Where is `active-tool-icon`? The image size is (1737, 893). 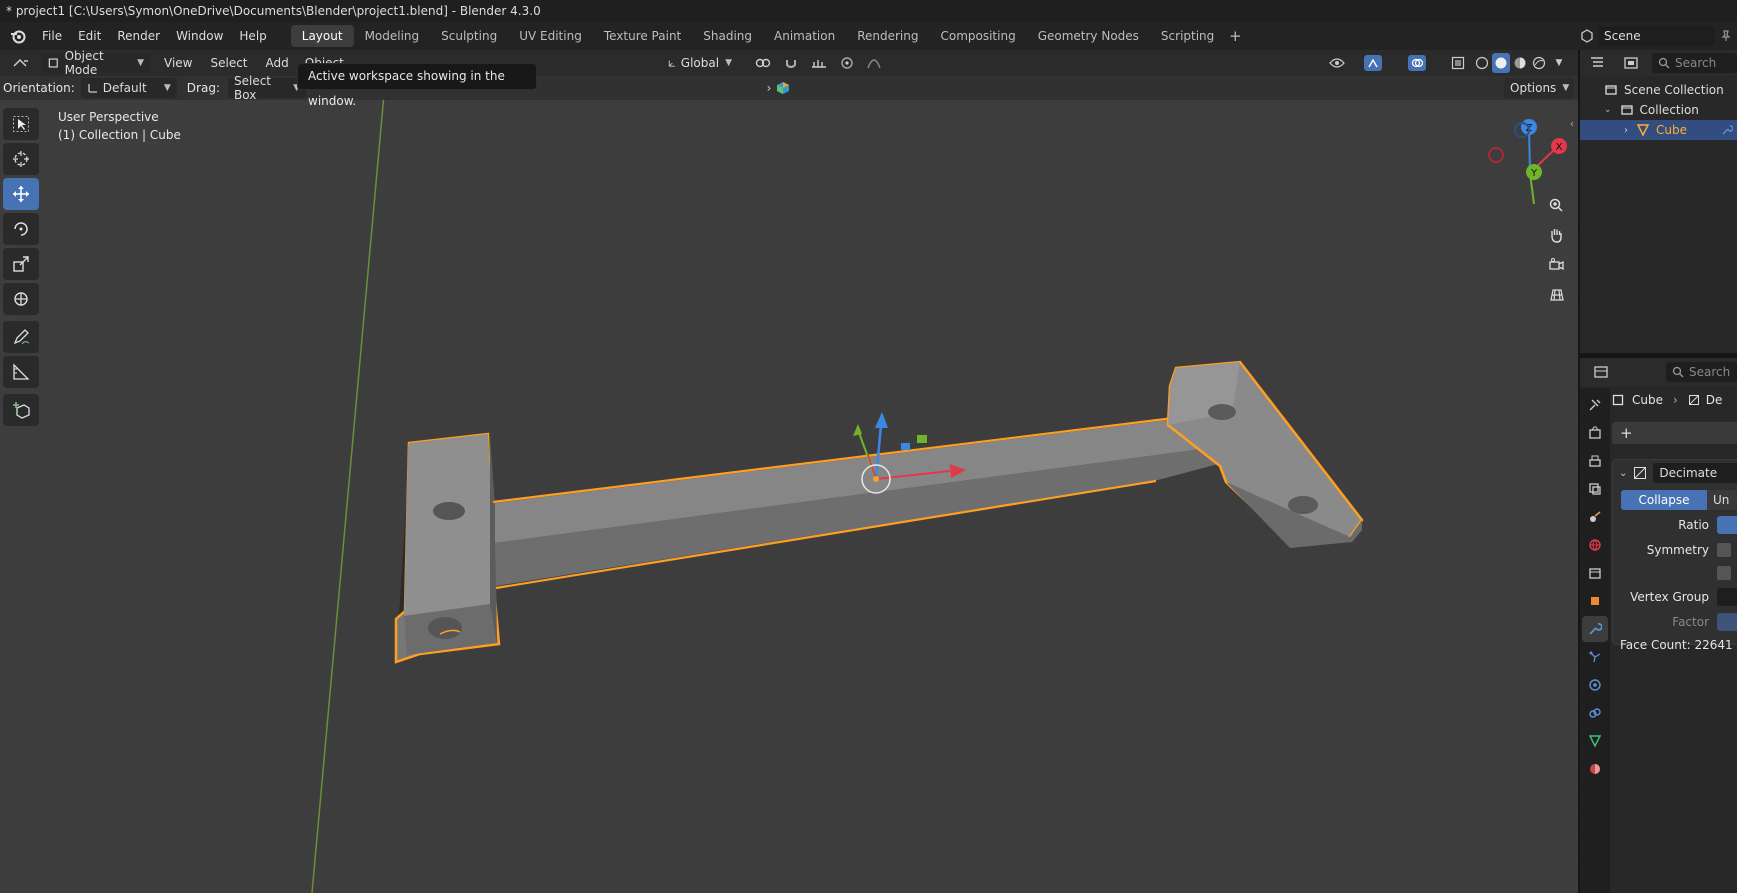
active-tool-icon is located at coordinates (783, 88).